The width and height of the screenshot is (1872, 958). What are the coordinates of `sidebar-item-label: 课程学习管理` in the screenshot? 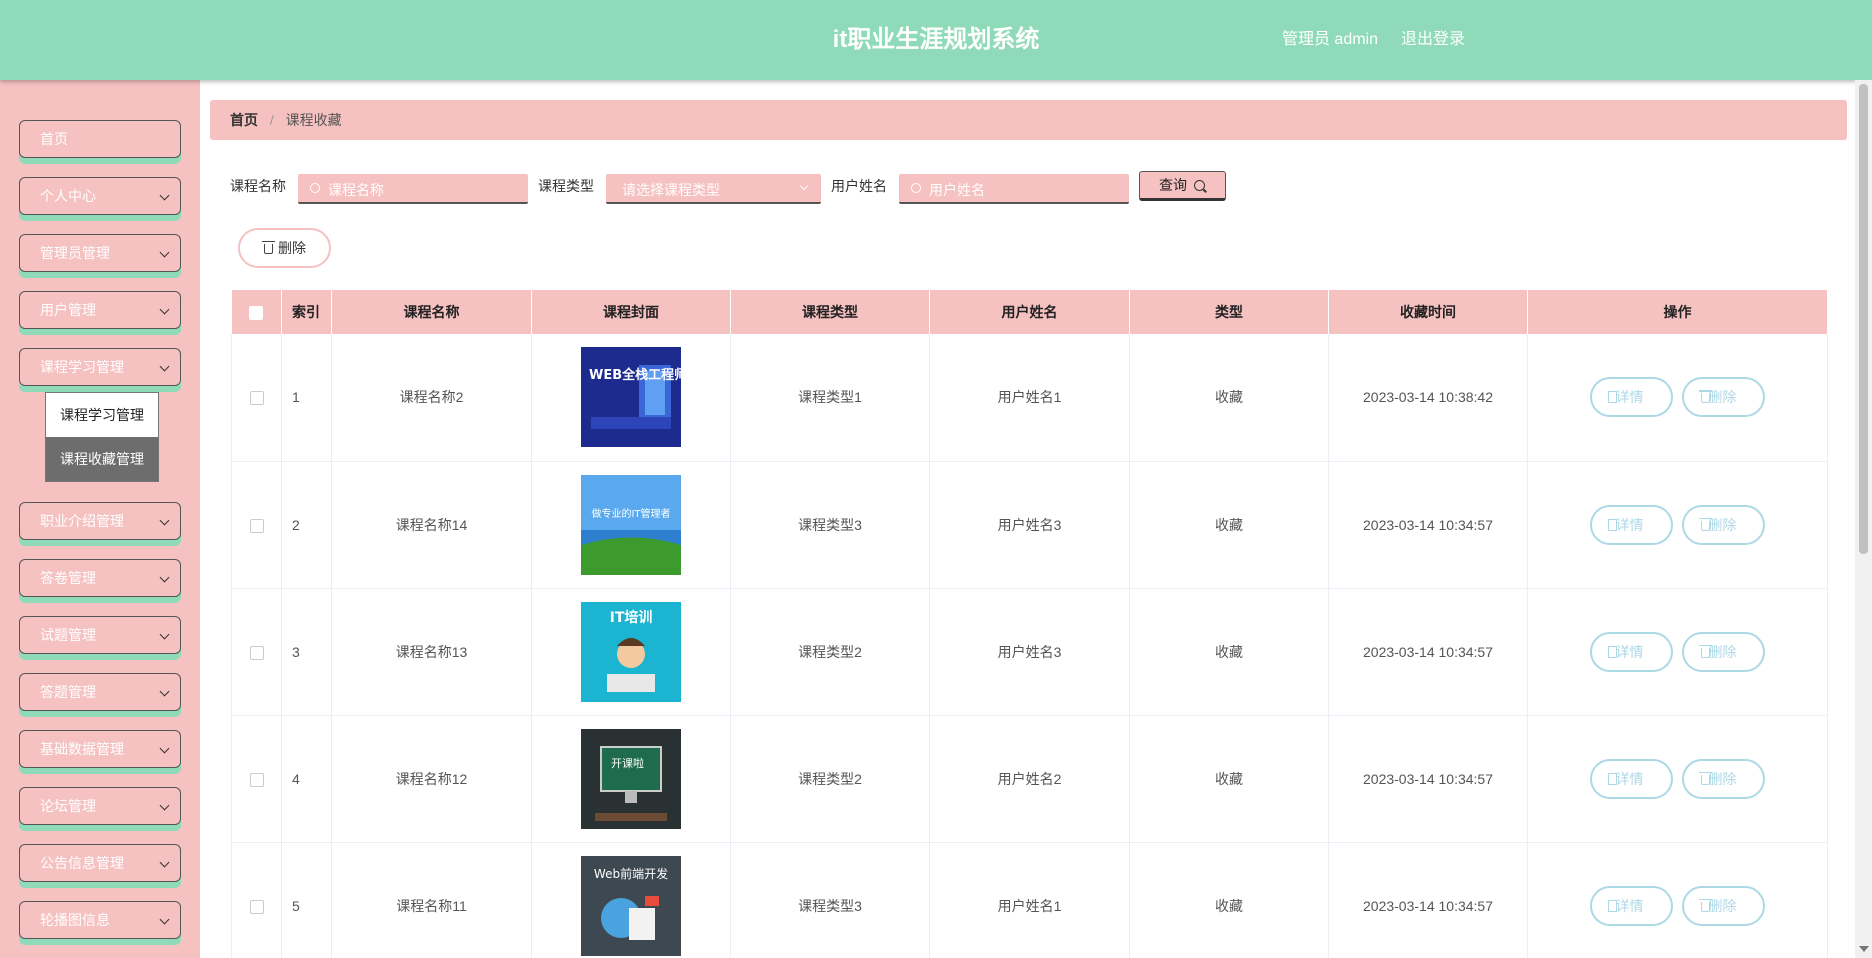 It's located at (82, 367).